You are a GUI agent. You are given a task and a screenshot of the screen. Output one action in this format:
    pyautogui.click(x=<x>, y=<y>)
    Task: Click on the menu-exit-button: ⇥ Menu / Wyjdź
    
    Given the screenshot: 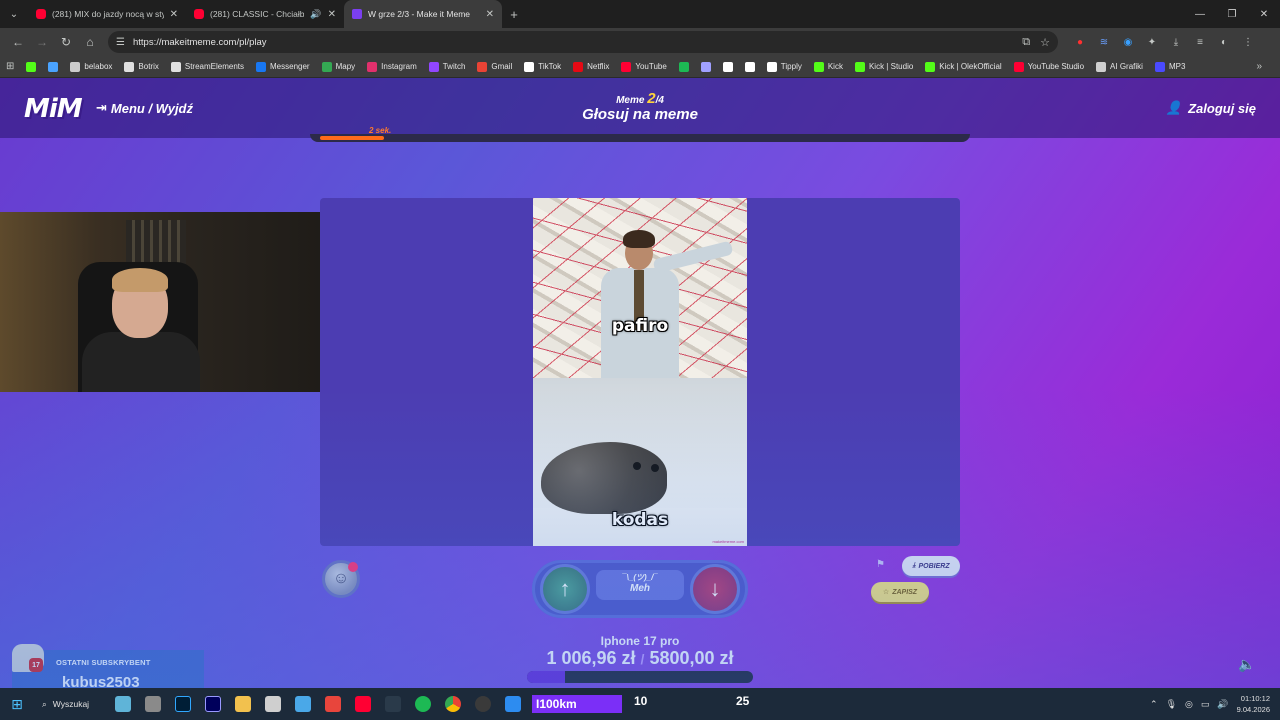 What is the action you would take?
    pyautogui.click(x=144, y=108)
    